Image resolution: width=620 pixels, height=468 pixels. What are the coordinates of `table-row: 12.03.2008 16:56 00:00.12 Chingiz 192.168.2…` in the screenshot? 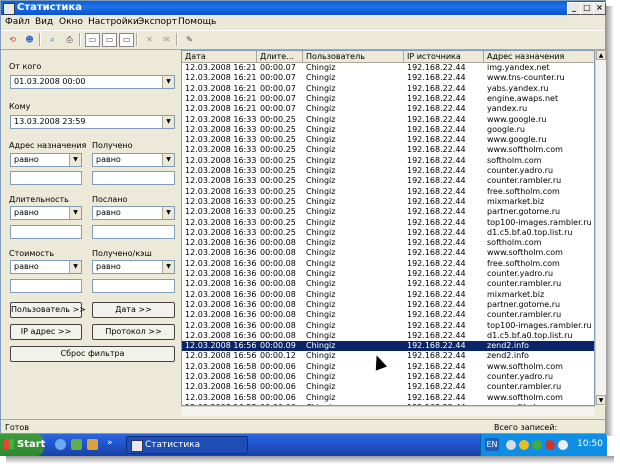 It's located at (388, 356).